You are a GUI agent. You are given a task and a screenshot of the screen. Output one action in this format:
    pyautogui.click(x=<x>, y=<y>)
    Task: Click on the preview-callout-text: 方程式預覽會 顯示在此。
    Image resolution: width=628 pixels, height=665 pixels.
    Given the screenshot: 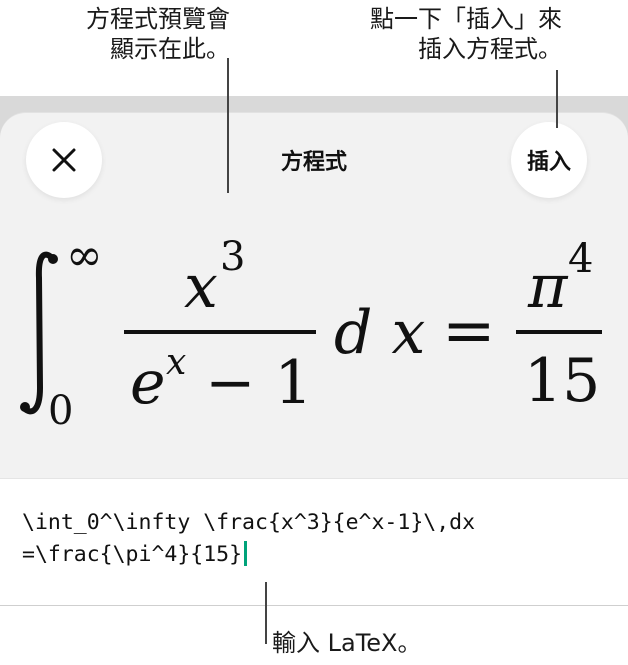 What is the action you would take?
    pyautogui.click(x=158, y=34)
    